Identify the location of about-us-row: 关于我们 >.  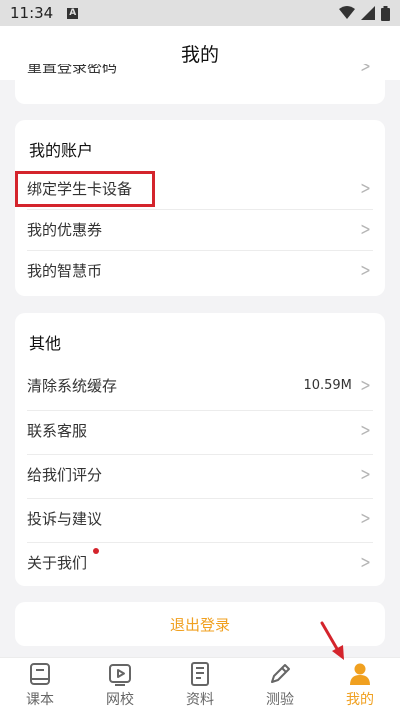
(200, 562).